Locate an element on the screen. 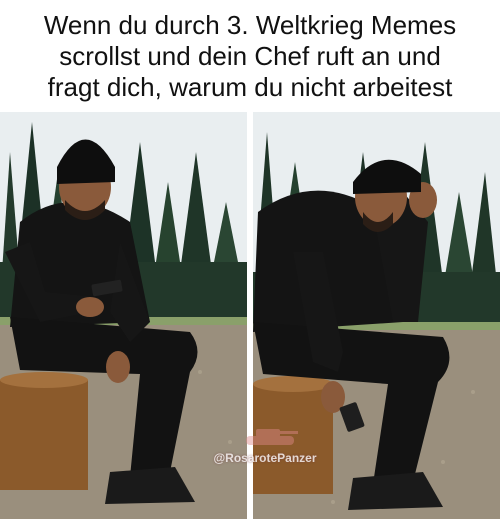 This screenshot has width=500, height=519. caption-line-1: Wenn du durch 3. Weltkrieg Memes is located at coordinates (250, 24).